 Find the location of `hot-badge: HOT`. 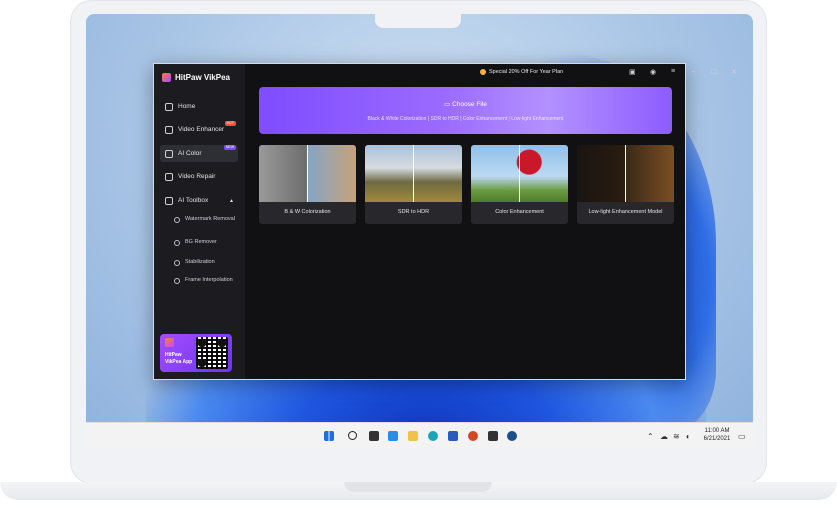

hot-badge: HOT is located at coordinates (230, 123).